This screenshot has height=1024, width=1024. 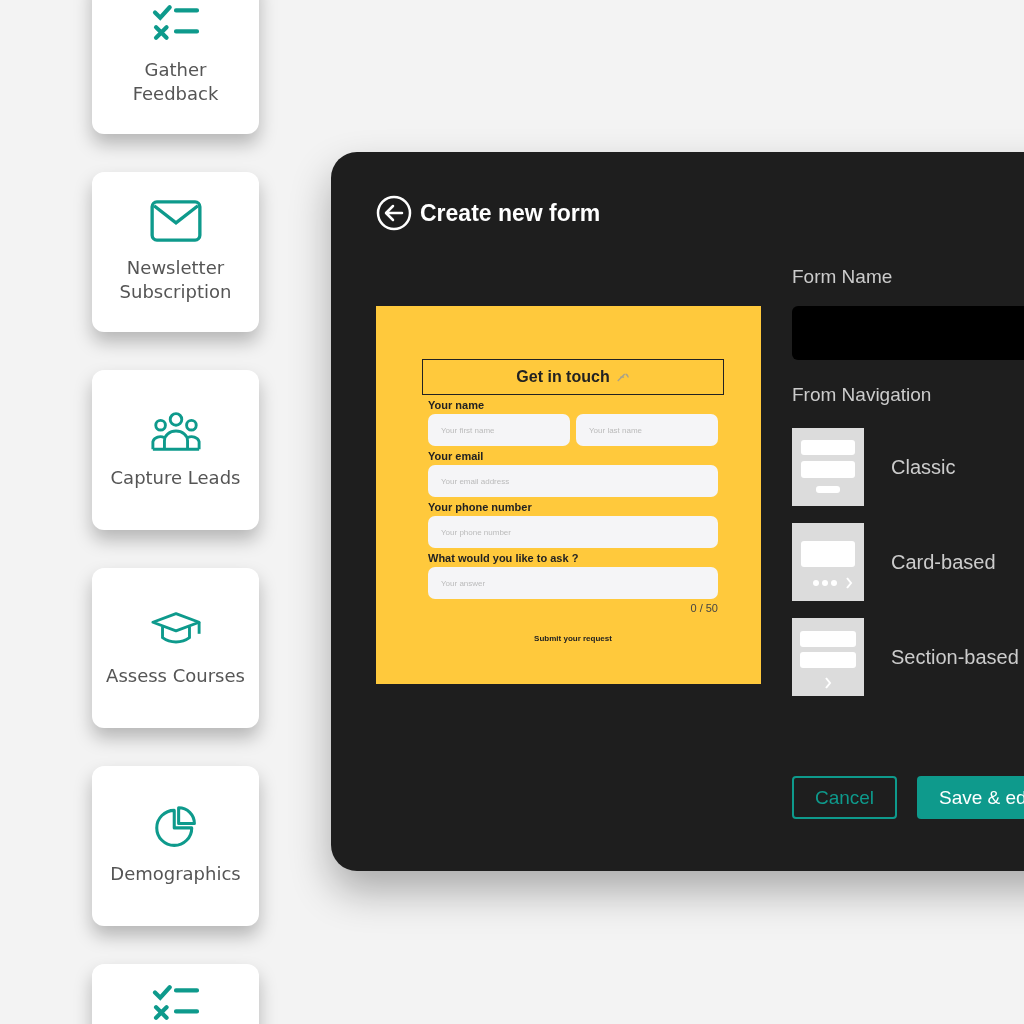 What do you see at coordinates (943, 562) in the screenshot?
I see `option-label: Card-based` at bounding box center [943, 562].